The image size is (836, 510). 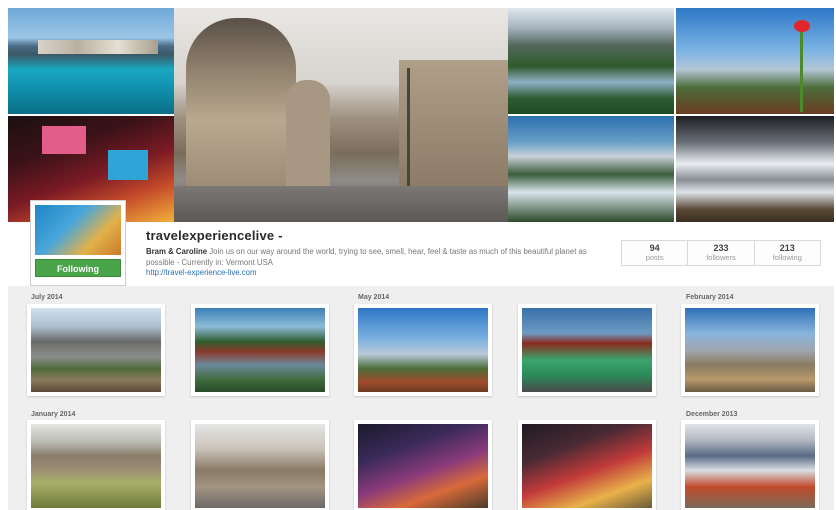 I want to click on header-photo-tulips-castle, so click(x=755, y=61).